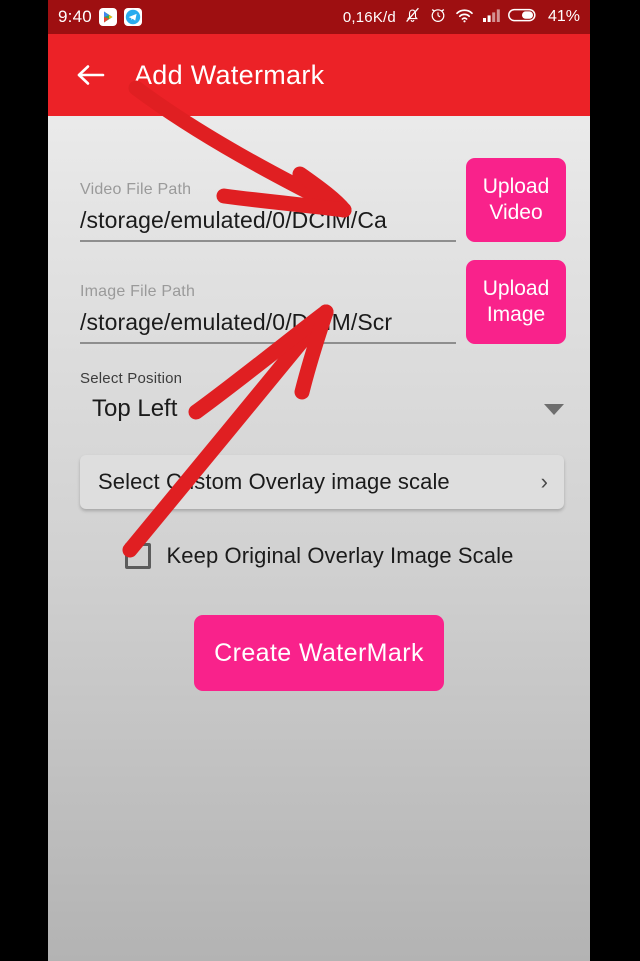  I want to click on cellular-signal-icon, so click(491, 17).